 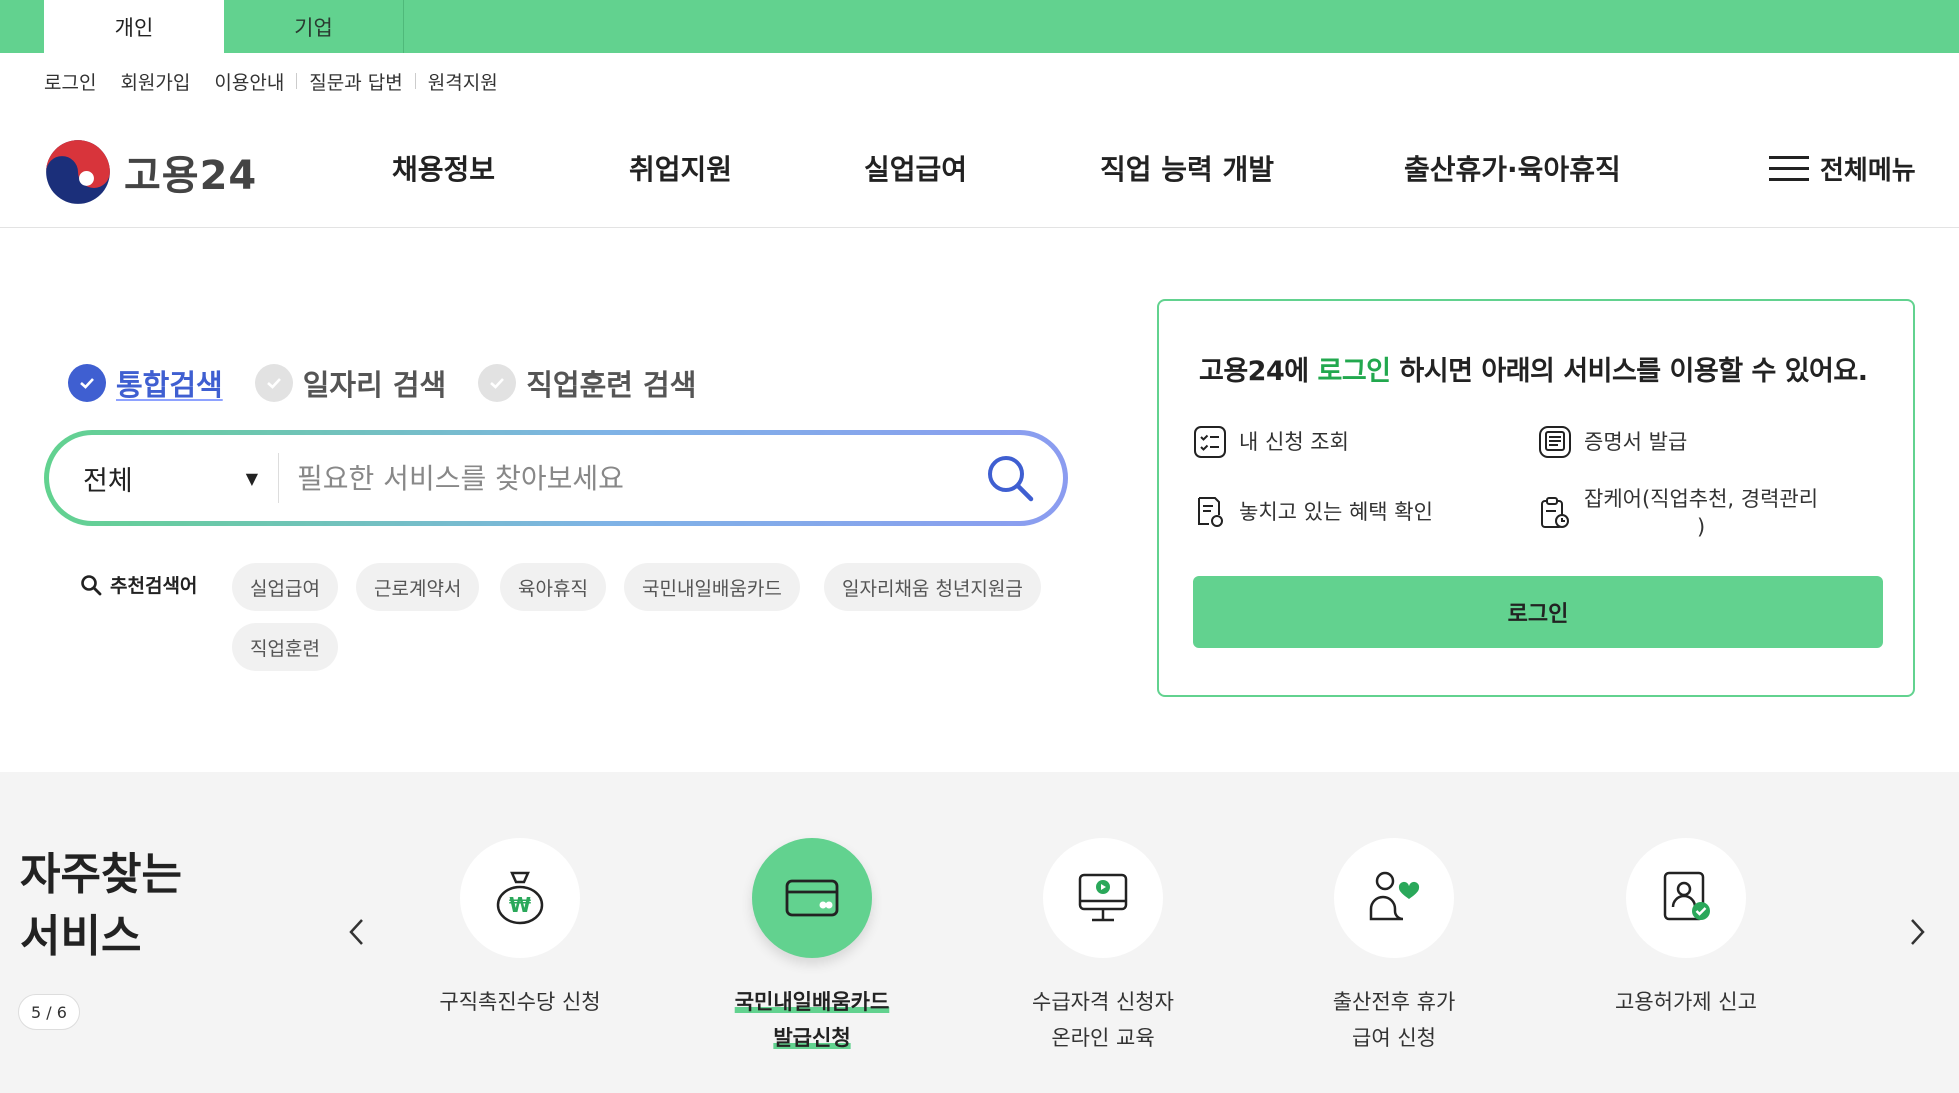 I want to click on recommended-title: 추천검색어, so click(x=138, y=584).